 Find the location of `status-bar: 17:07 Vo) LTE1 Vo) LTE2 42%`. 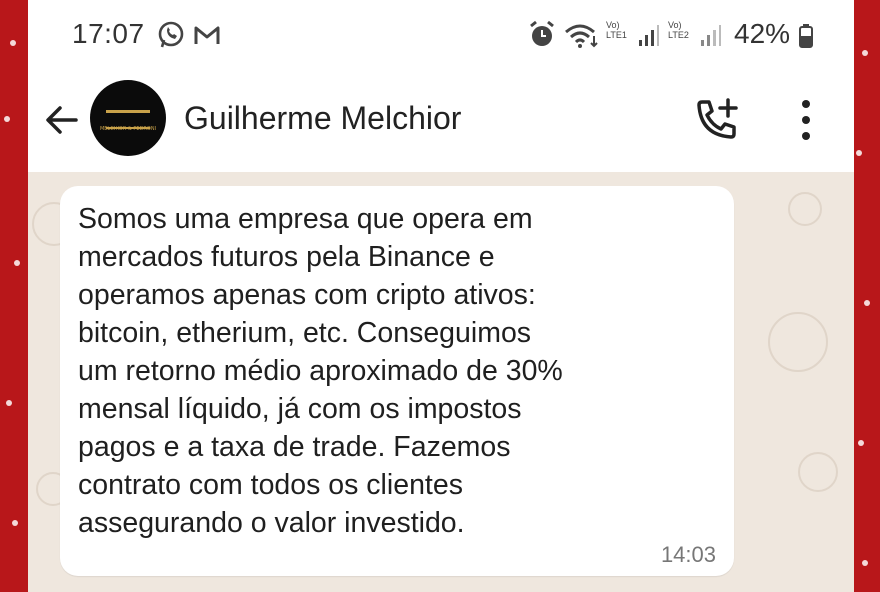

status-bar: 17:07 Vo) LTE1 Vo) LTE2 42% is located at coordinates (441, 36).